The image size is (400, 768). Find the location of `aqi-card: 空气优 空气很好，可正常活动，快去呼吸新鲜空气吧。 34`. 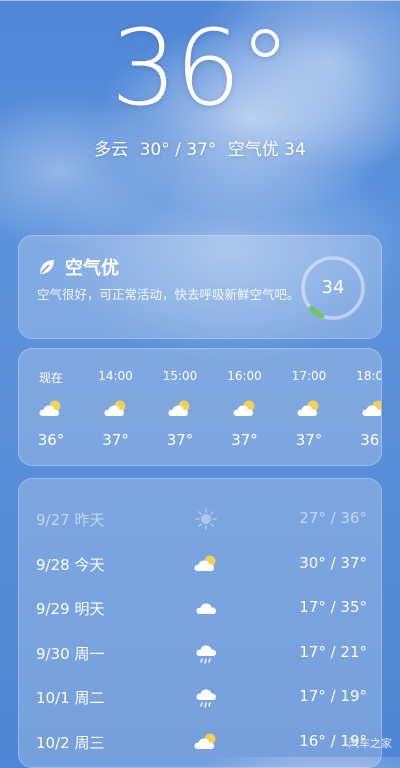

aqi-card: 空气优 空气很好，可正常活动，快去呼吸新鲜空气吧。 34 is located at coordinates (200, 287).